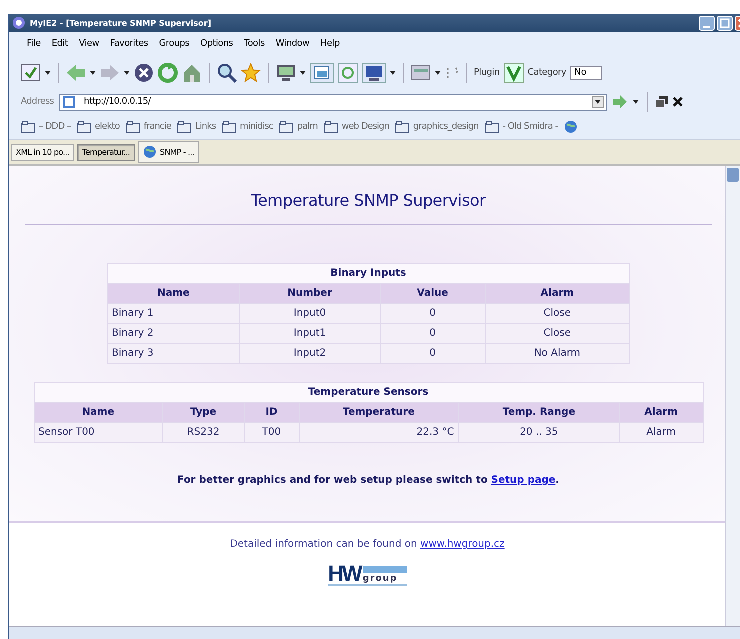 The image size is (740, 639). Describe the element at coordinates (272, 432) in the screenshot. I see `table-cell: T00` at that location.